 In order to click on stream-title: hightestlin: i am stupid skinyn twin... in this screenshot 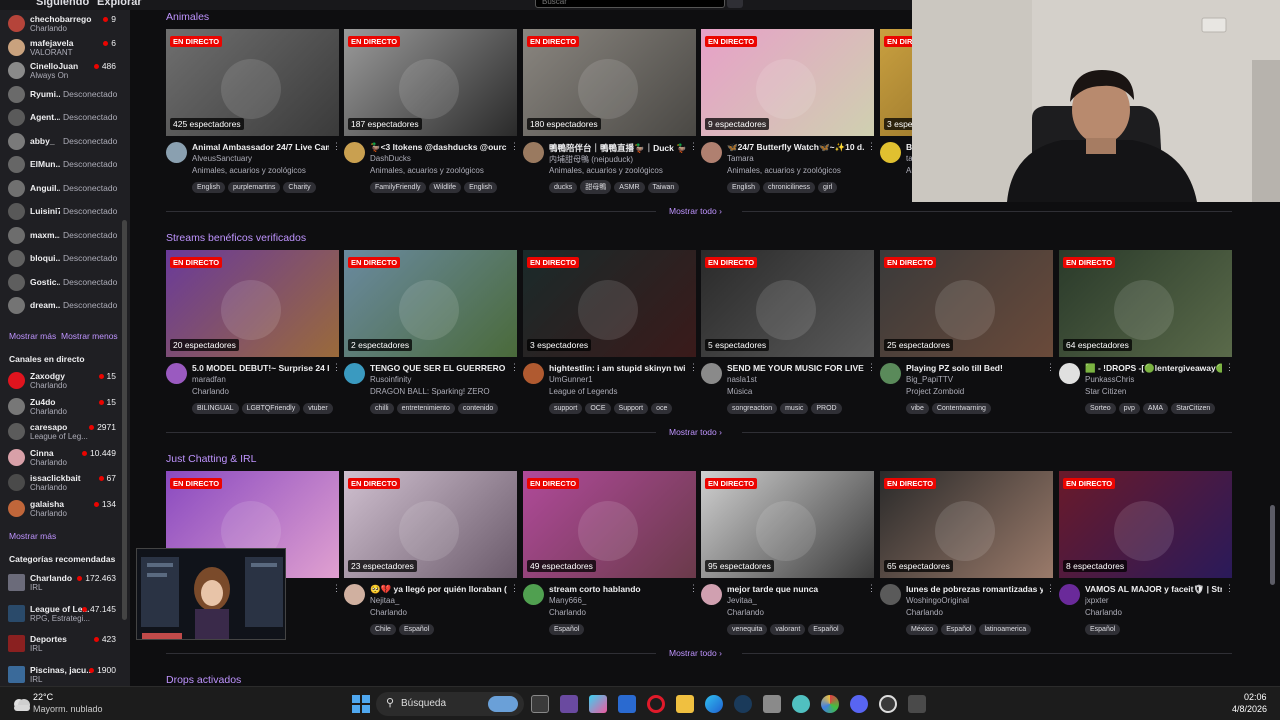, I will do `click(617, 368)`.